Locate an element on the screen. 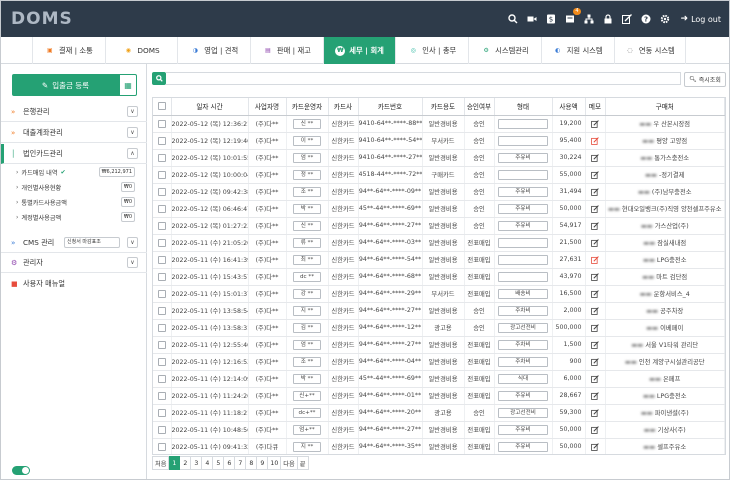 The width and height of the screenshot is (730, 480). settings-icon is located at coordinates (665, 19).